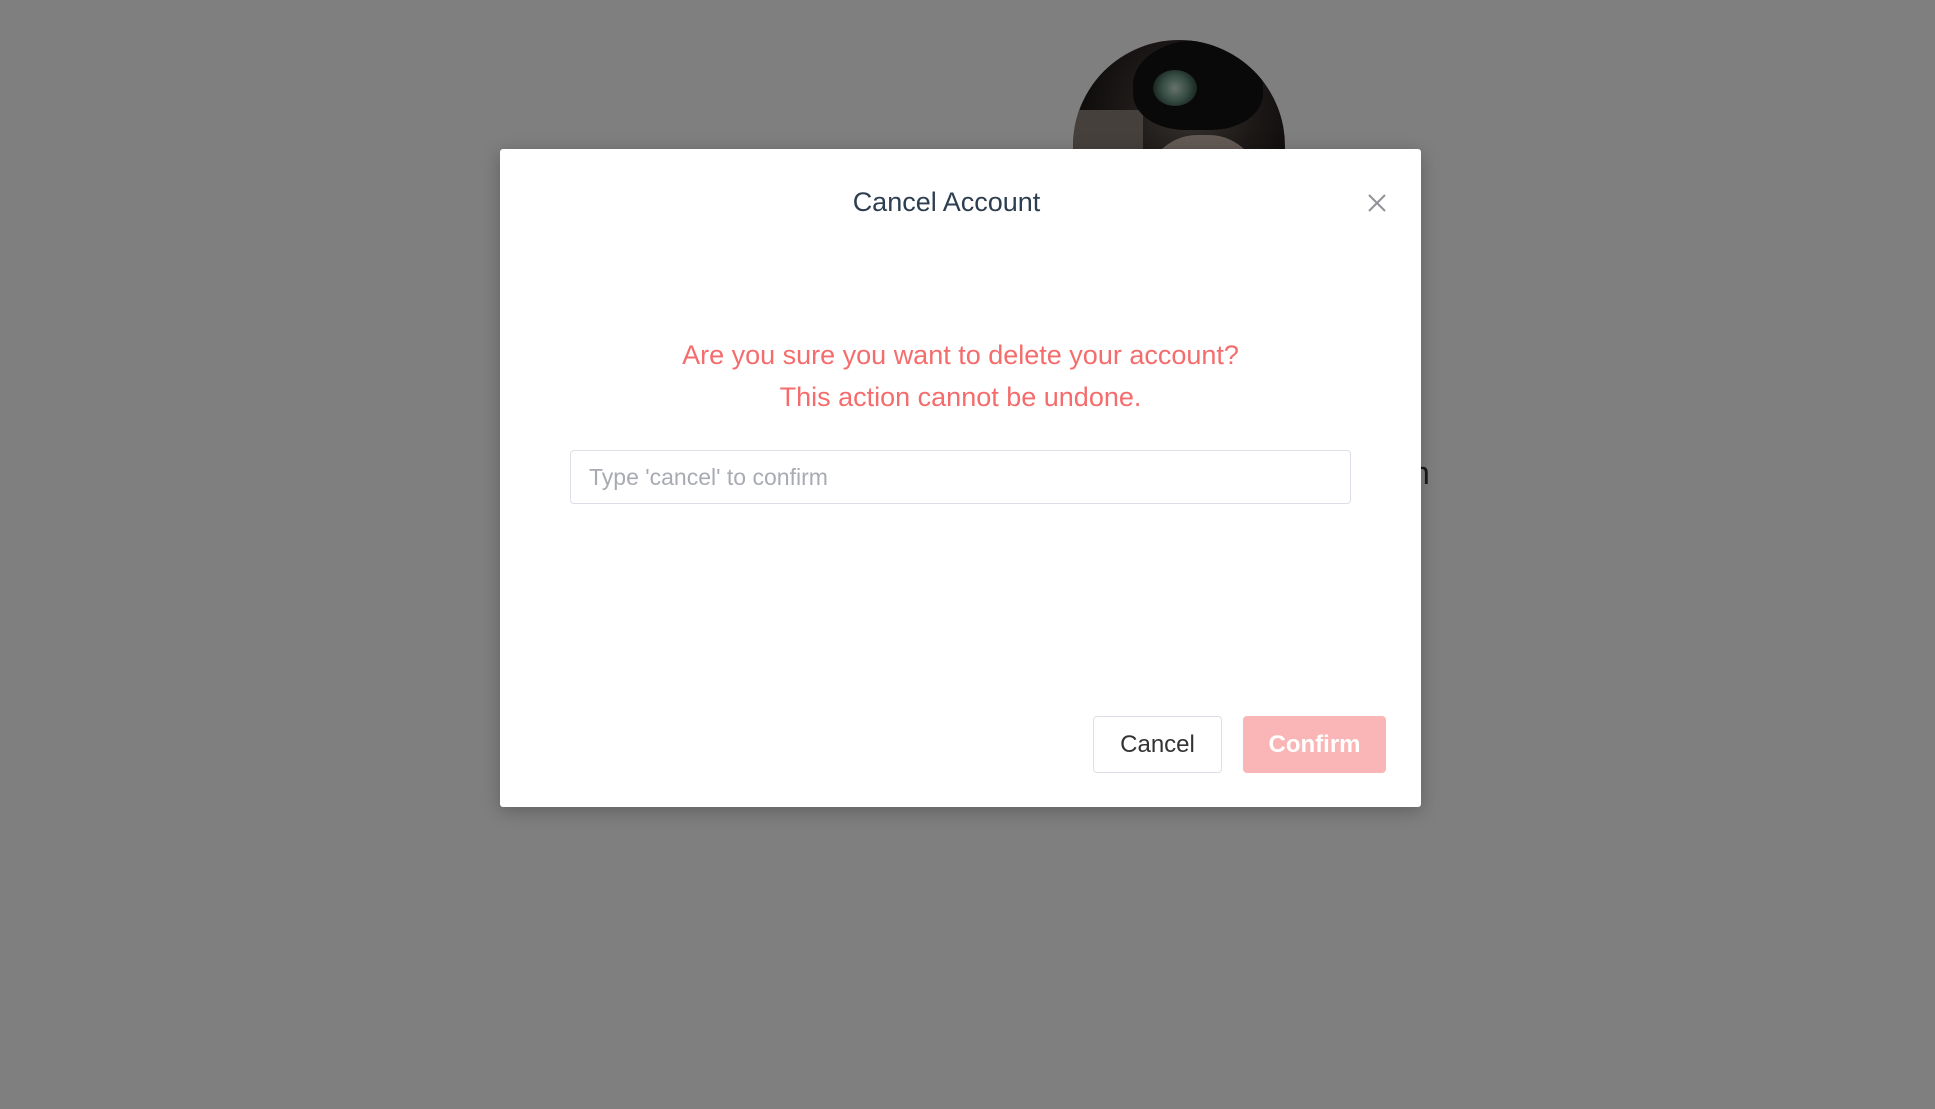  Describe the element at coordinates (946, 202) in the screenshot. I see `dialog-title: Cancel Account` at that location.